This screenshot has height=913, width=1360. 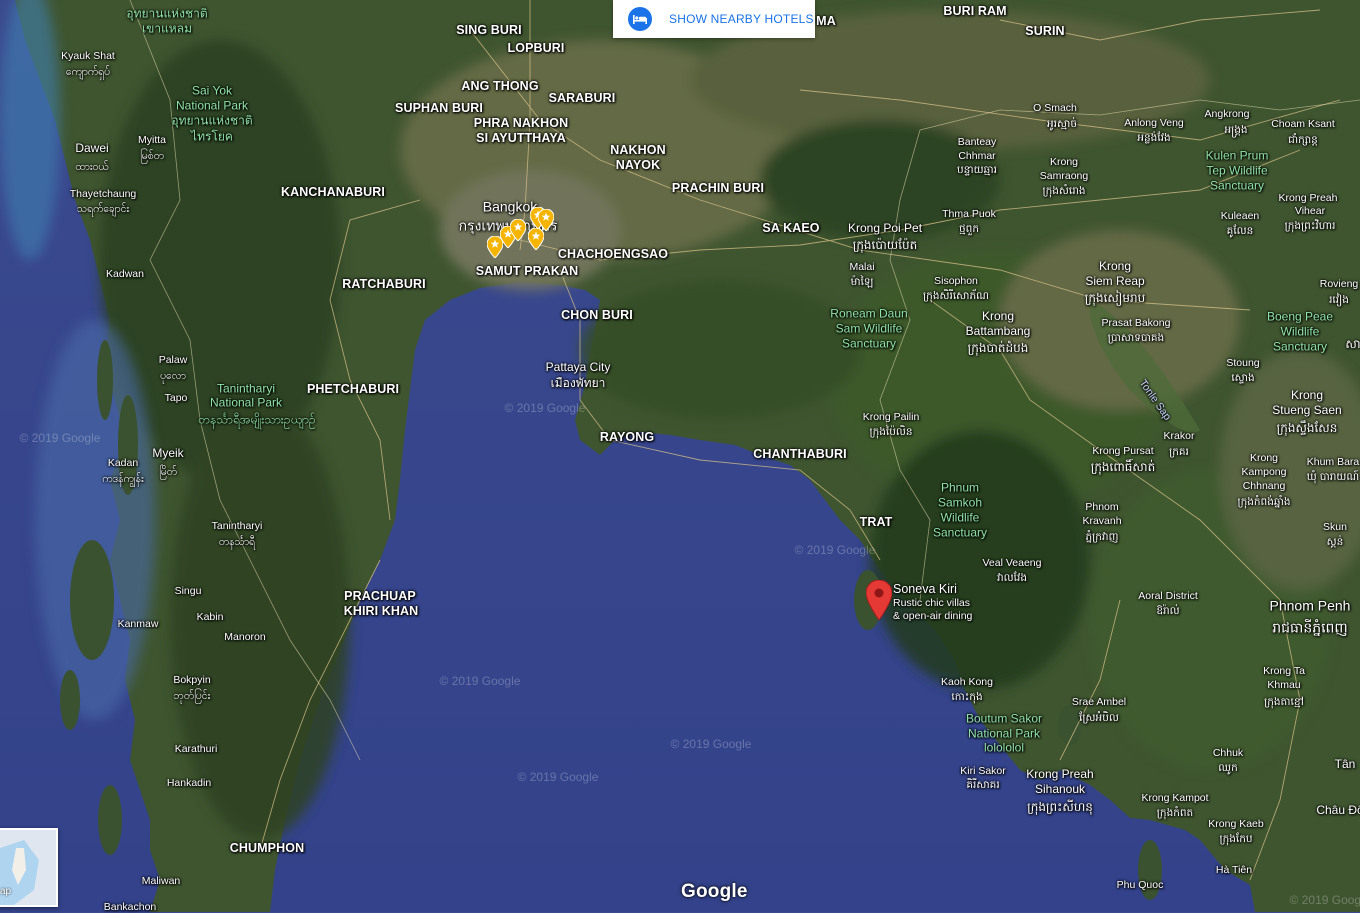 I want to click on place-label-battambang-1: Krong, so click(x=998, y=316).